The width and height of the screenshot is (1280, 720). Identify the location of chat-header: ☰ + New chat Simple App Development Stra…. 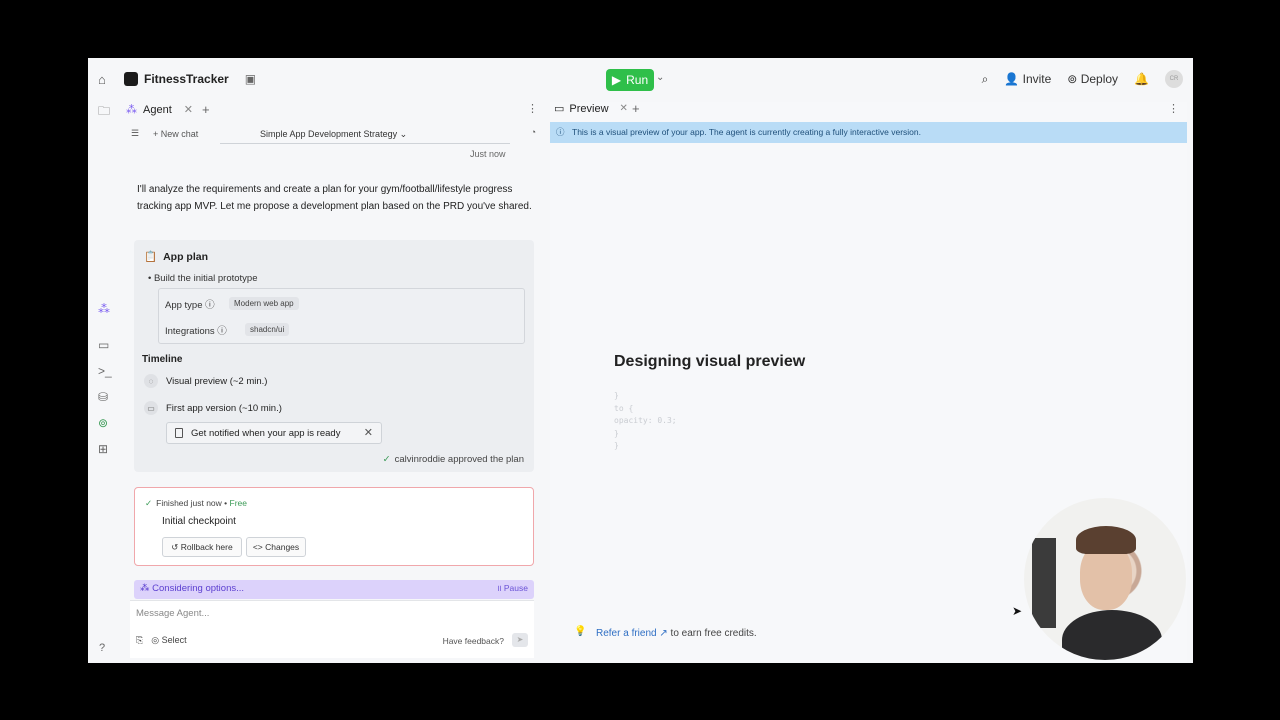
(332, 136).